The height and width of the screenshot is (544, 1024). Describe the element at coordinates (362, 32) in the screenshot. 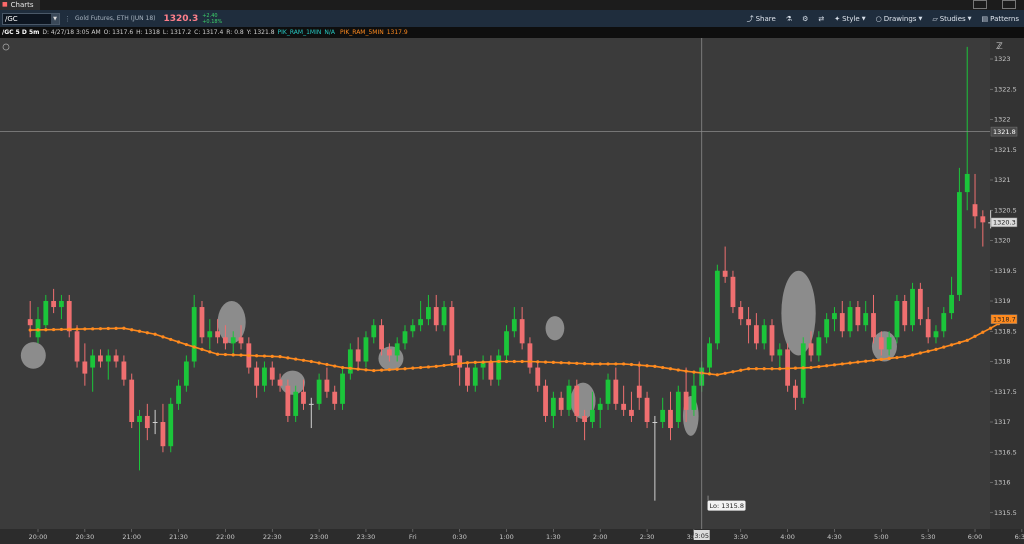

I see `study2-name: PIK_RAM_5MIN` at that location.